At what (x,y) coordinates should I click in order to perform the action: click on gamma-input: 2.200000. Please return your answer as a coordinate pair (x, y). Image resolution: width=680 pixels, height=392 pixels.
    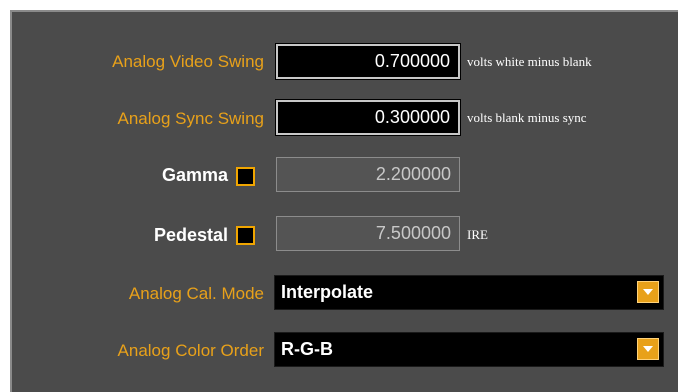
    Looking at the image, I should click on (368, 174).